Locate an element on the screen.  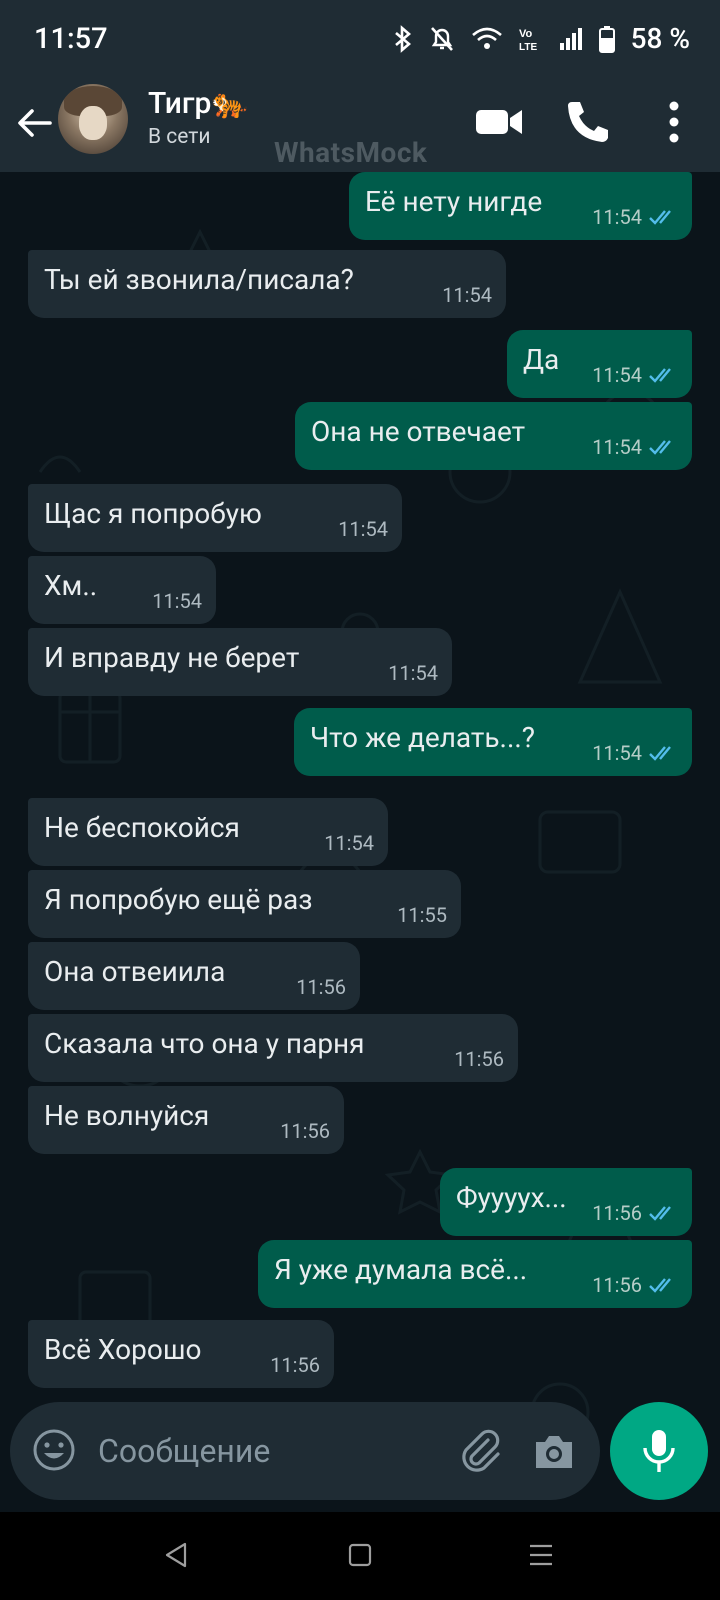
nav-recents-icon is located at coordinates (541, 1555).